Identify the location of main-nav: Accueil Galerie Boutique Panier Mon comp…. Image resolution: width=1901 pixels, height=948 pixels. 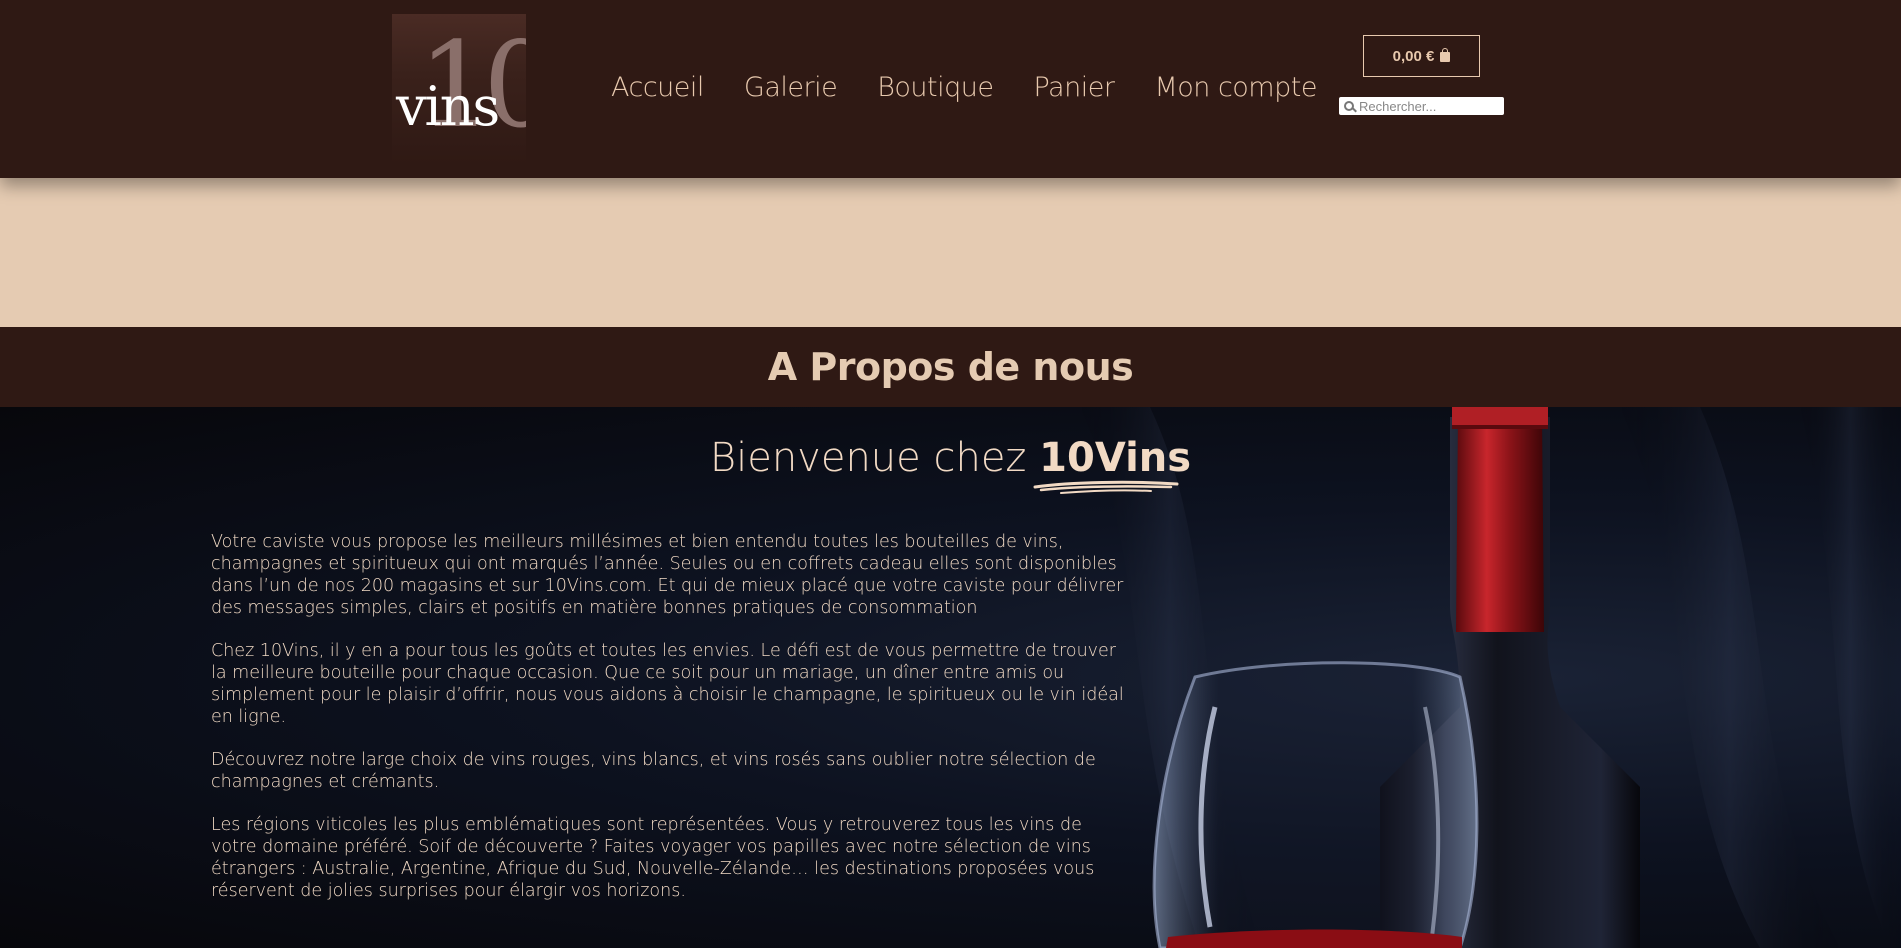
(964, 87).